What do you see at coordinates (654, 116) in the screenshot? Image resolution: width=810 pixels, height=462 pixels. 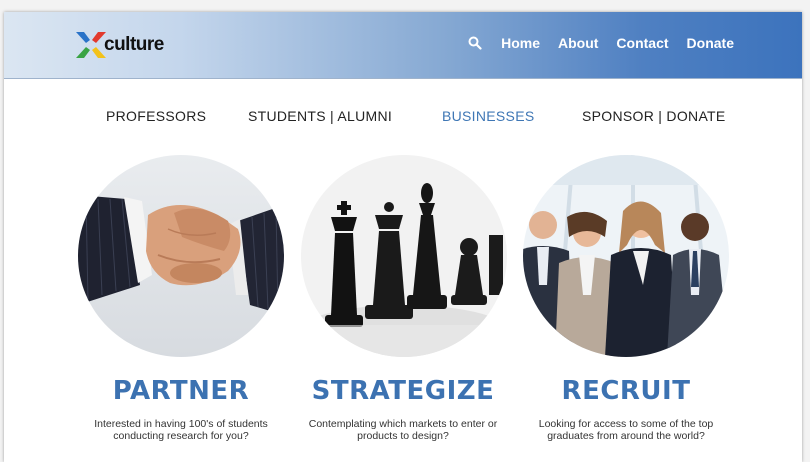 I see `subnav-sponsor-donate: SPONSOR | DONATE` at bounding box center [654, 116].